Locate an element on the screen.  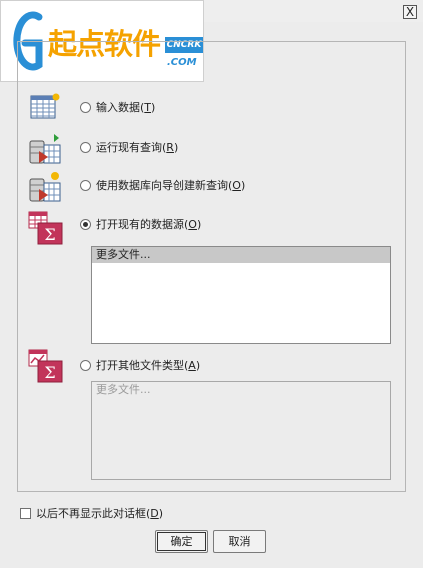
radio-other-file-types is located at coordinates (85, 365).